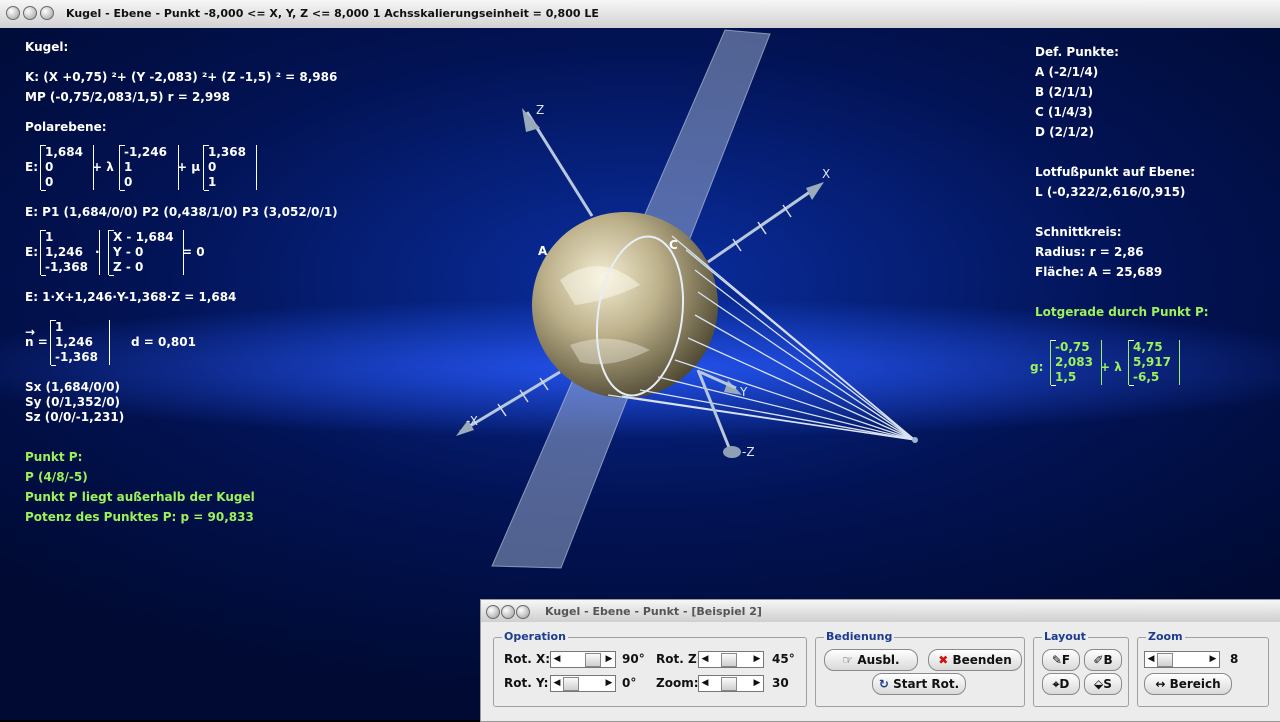 The width and height of the screenshot is (1280, 722). What do you see at coordinates (1115, 172) in the screenshot?
I see `foot-point-heading: Lotfußpunkt auf Ebene:` at bounding box center [1115, 172].